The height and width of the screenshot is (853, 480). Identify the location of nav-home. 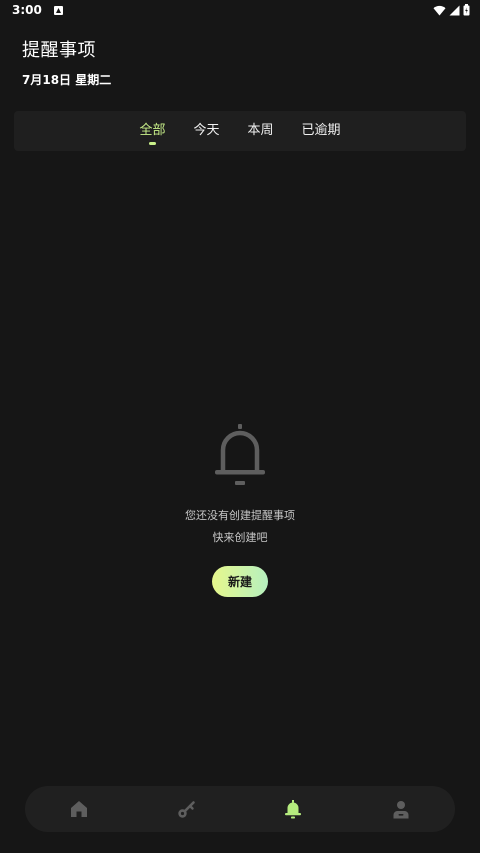
(79, 809).